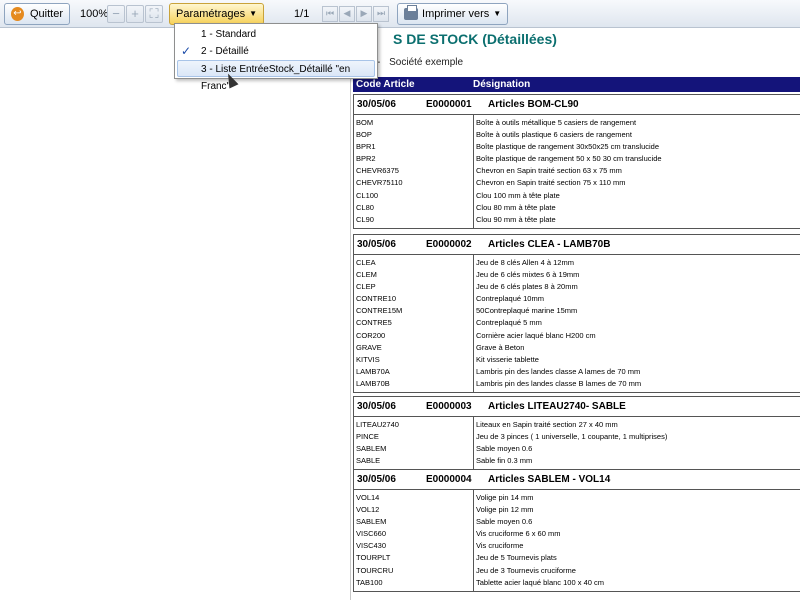 This screenshot has width=800, height=600. I want to click on first-page-icon: ⏮, so click(330, 13).